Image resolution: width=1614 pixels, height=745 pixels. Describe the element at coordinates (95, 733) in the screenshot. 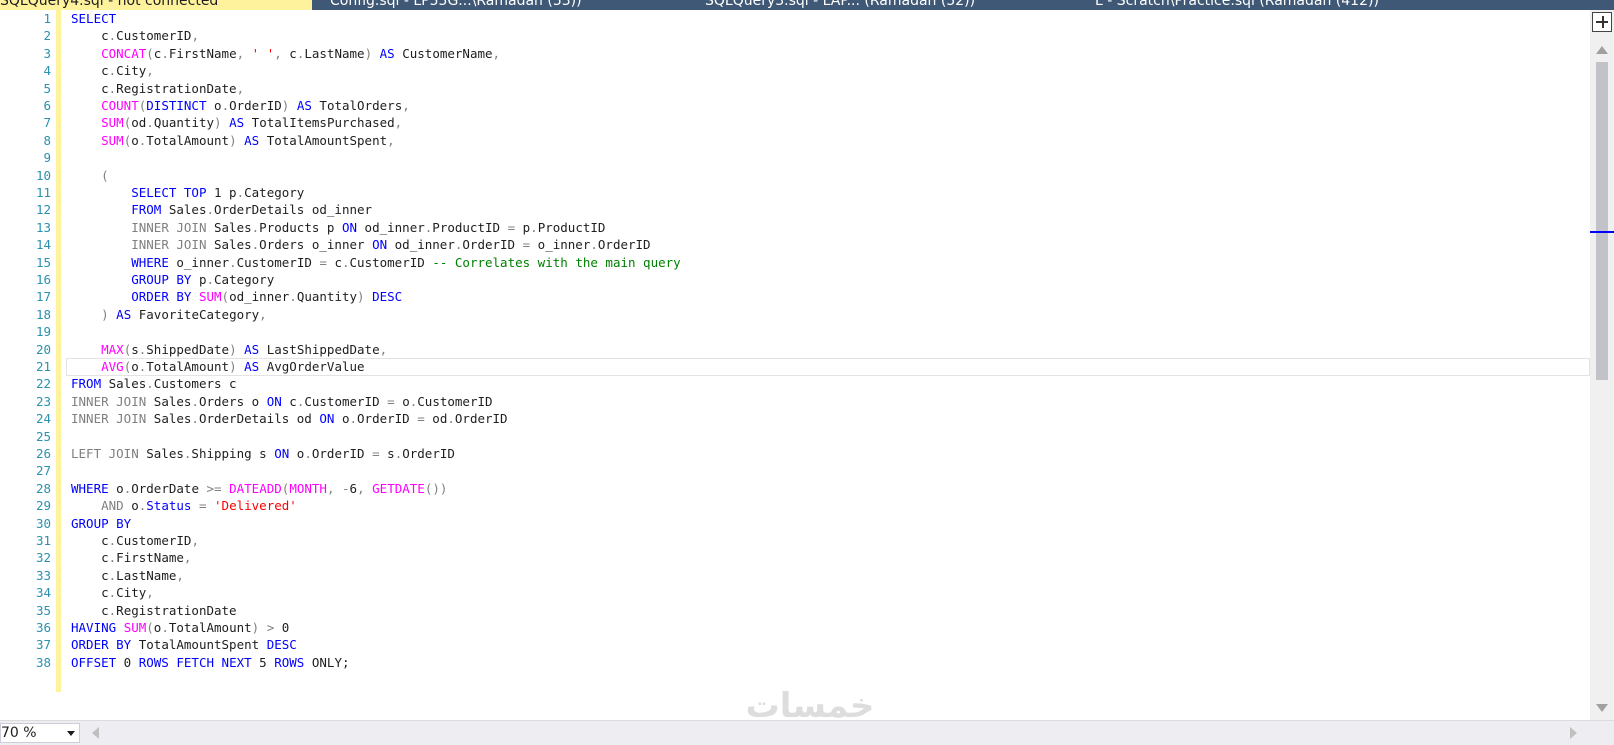

I see `scroll-left-arrow-icon` at that location.